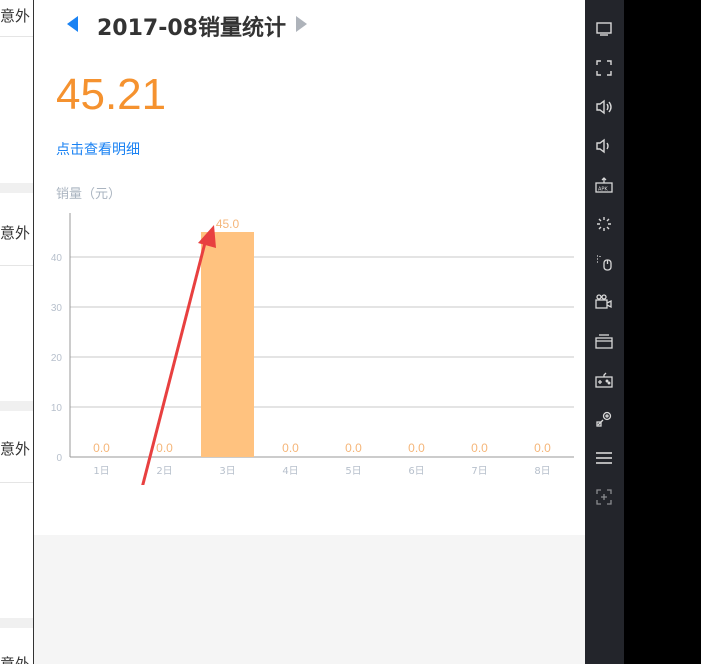 This screenshot has width=701, height=664. Describe the element at coordinates (57, 408) in the screenshot. I see `y-tick-label: 10` at that location.